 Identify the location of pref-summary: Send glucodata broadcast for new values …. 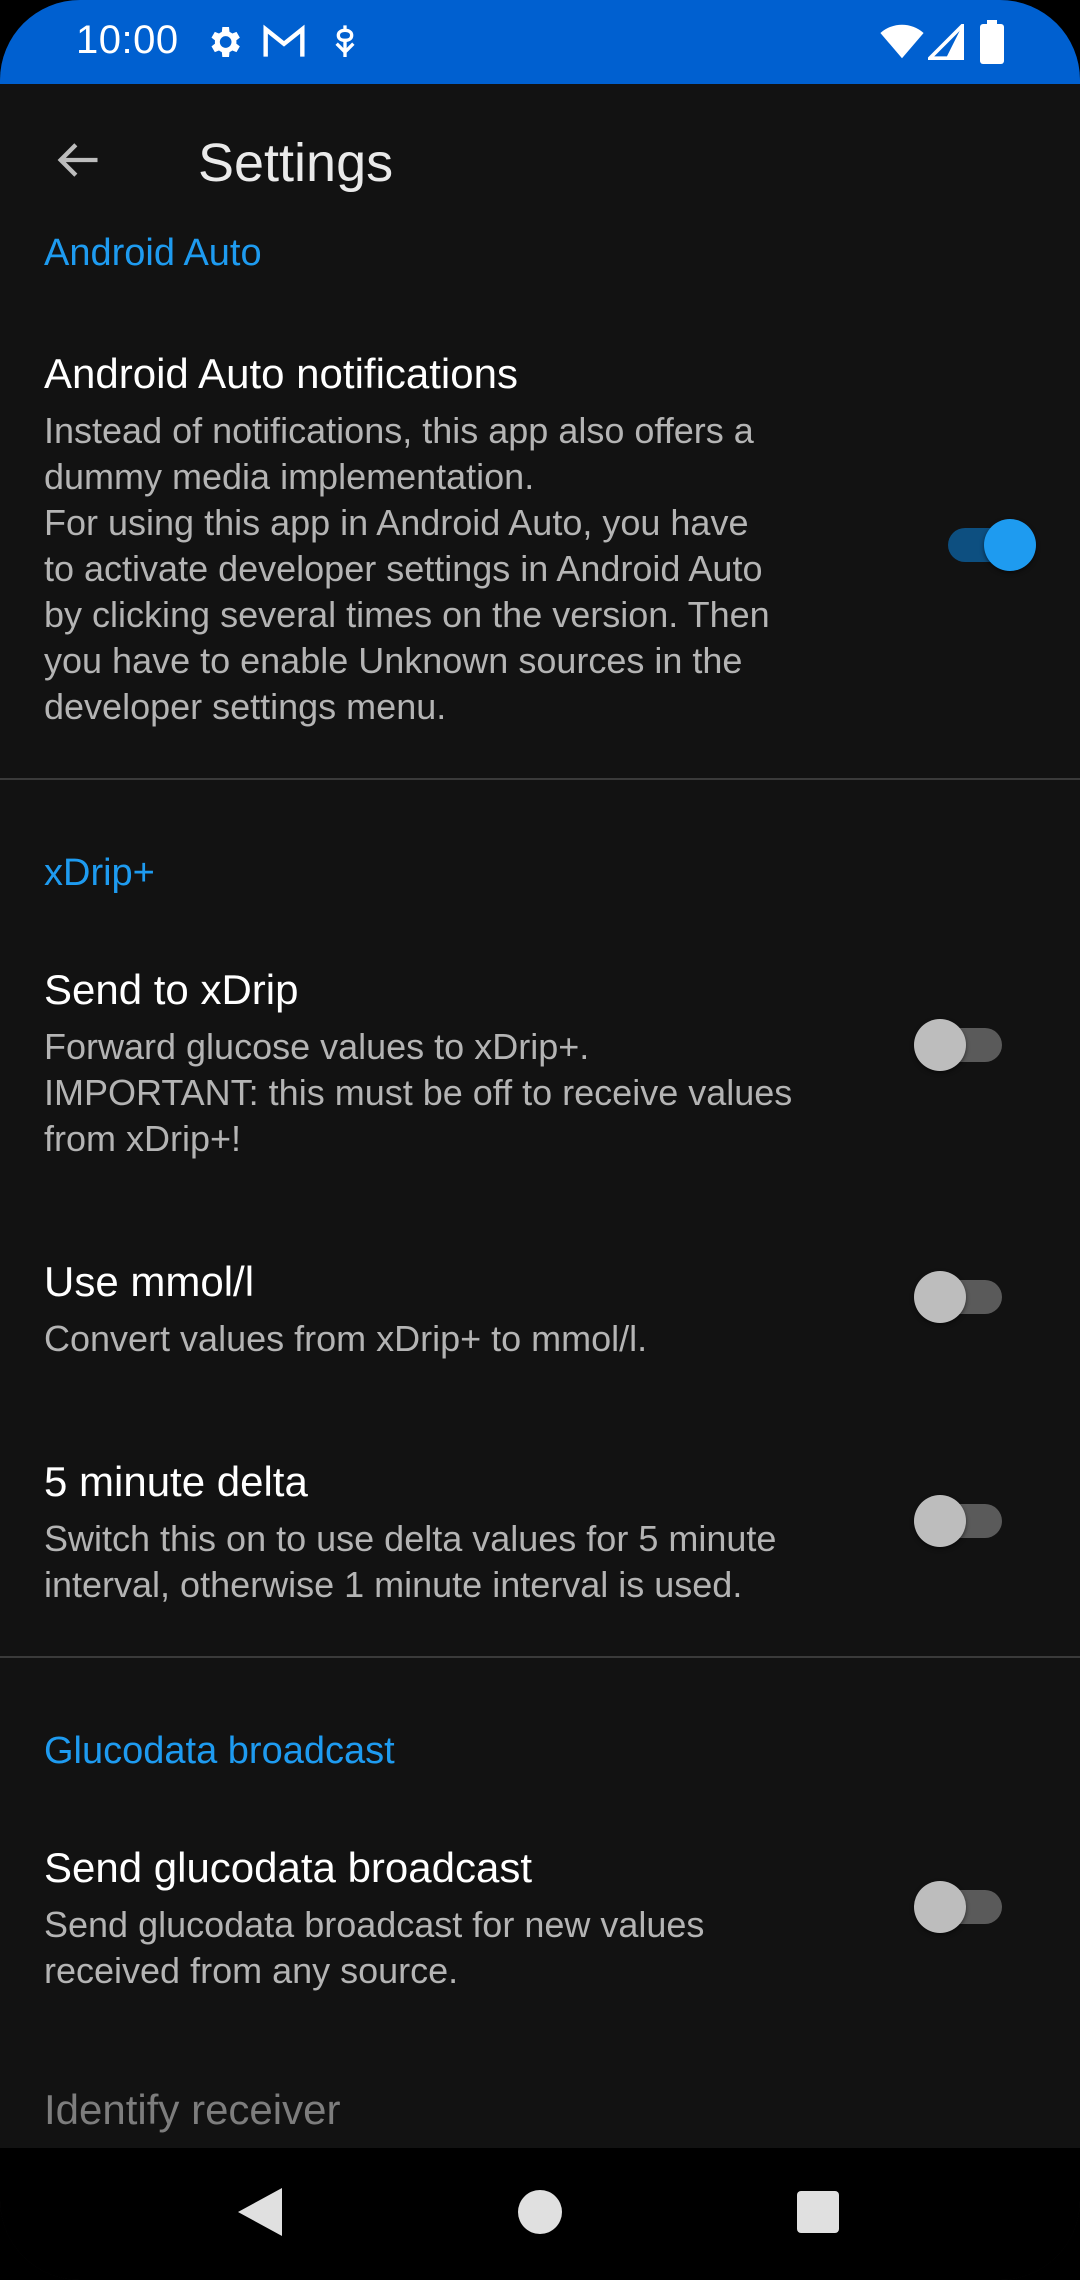
(374, 1947).